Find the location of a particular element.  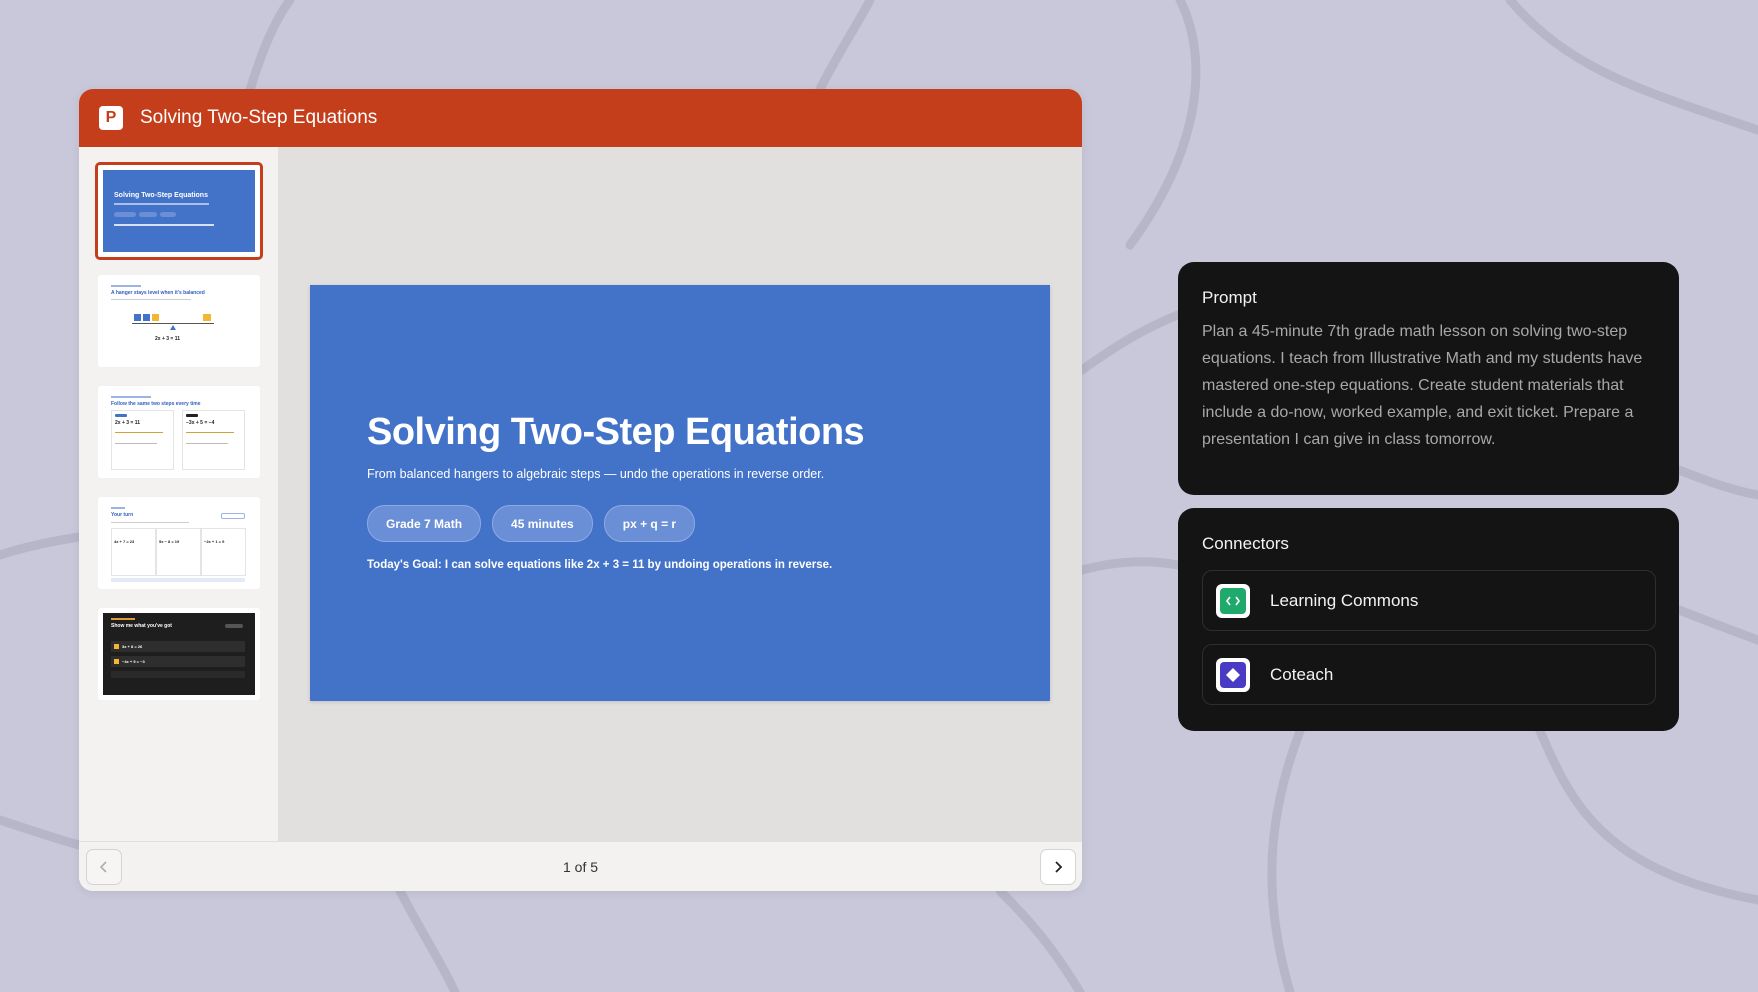

slide-chips: Grade 7 Math 45 minutes px + q = r is located at coordinates (531, 523).